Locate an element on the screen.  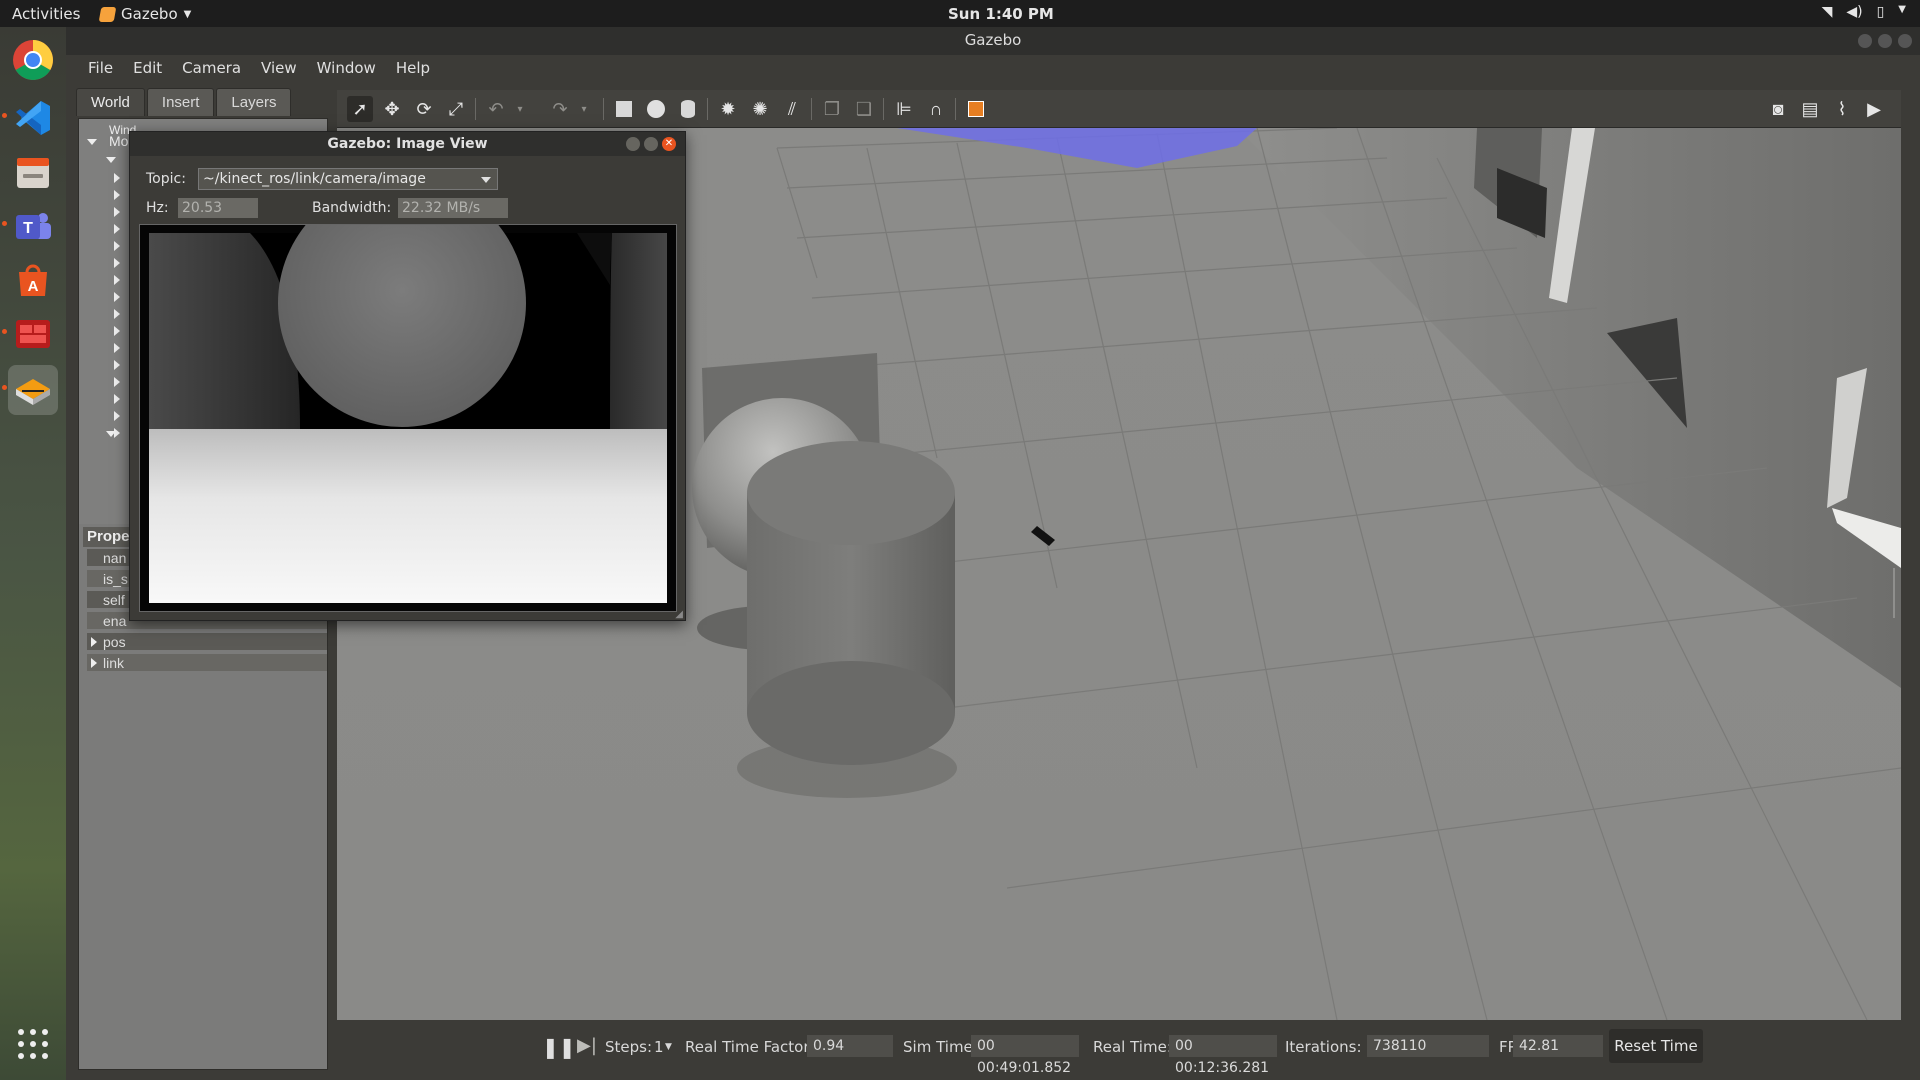
topic-select: ~/kinect_ros/link/camera/image is located at coordinates (348, 179).